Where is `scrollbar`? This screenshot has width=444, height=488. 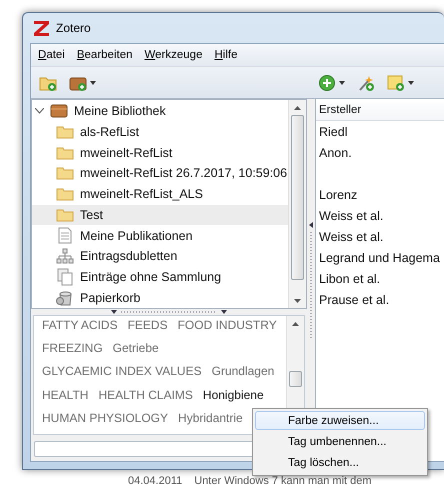
scrollbar is located at coordinates (297, 204).